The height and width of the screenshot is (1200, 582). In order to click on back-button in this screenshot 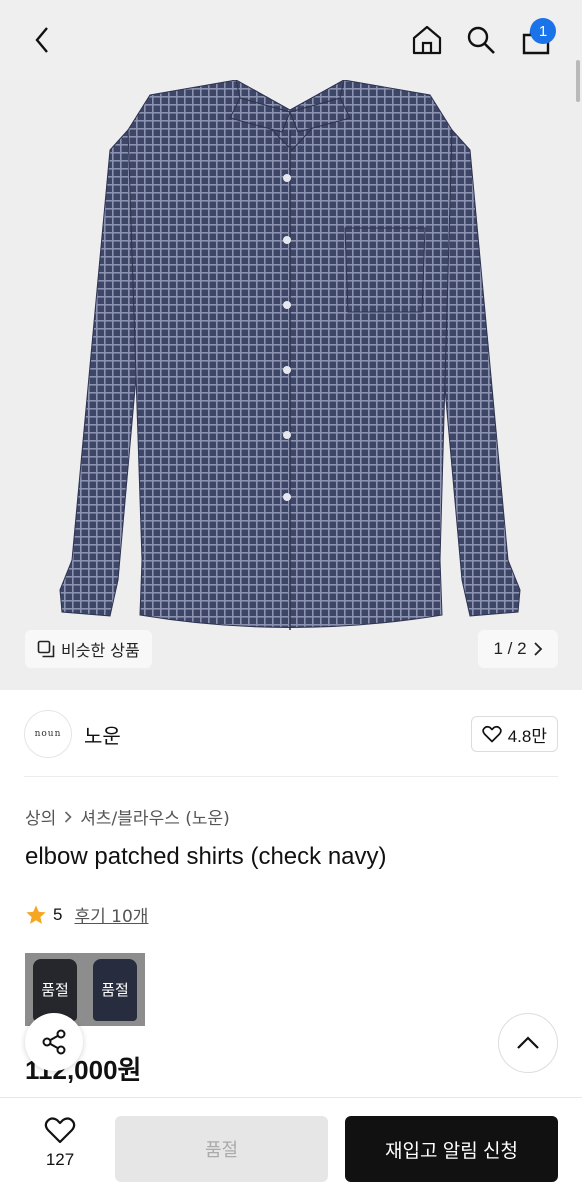, I will do `click(42, 40)`.